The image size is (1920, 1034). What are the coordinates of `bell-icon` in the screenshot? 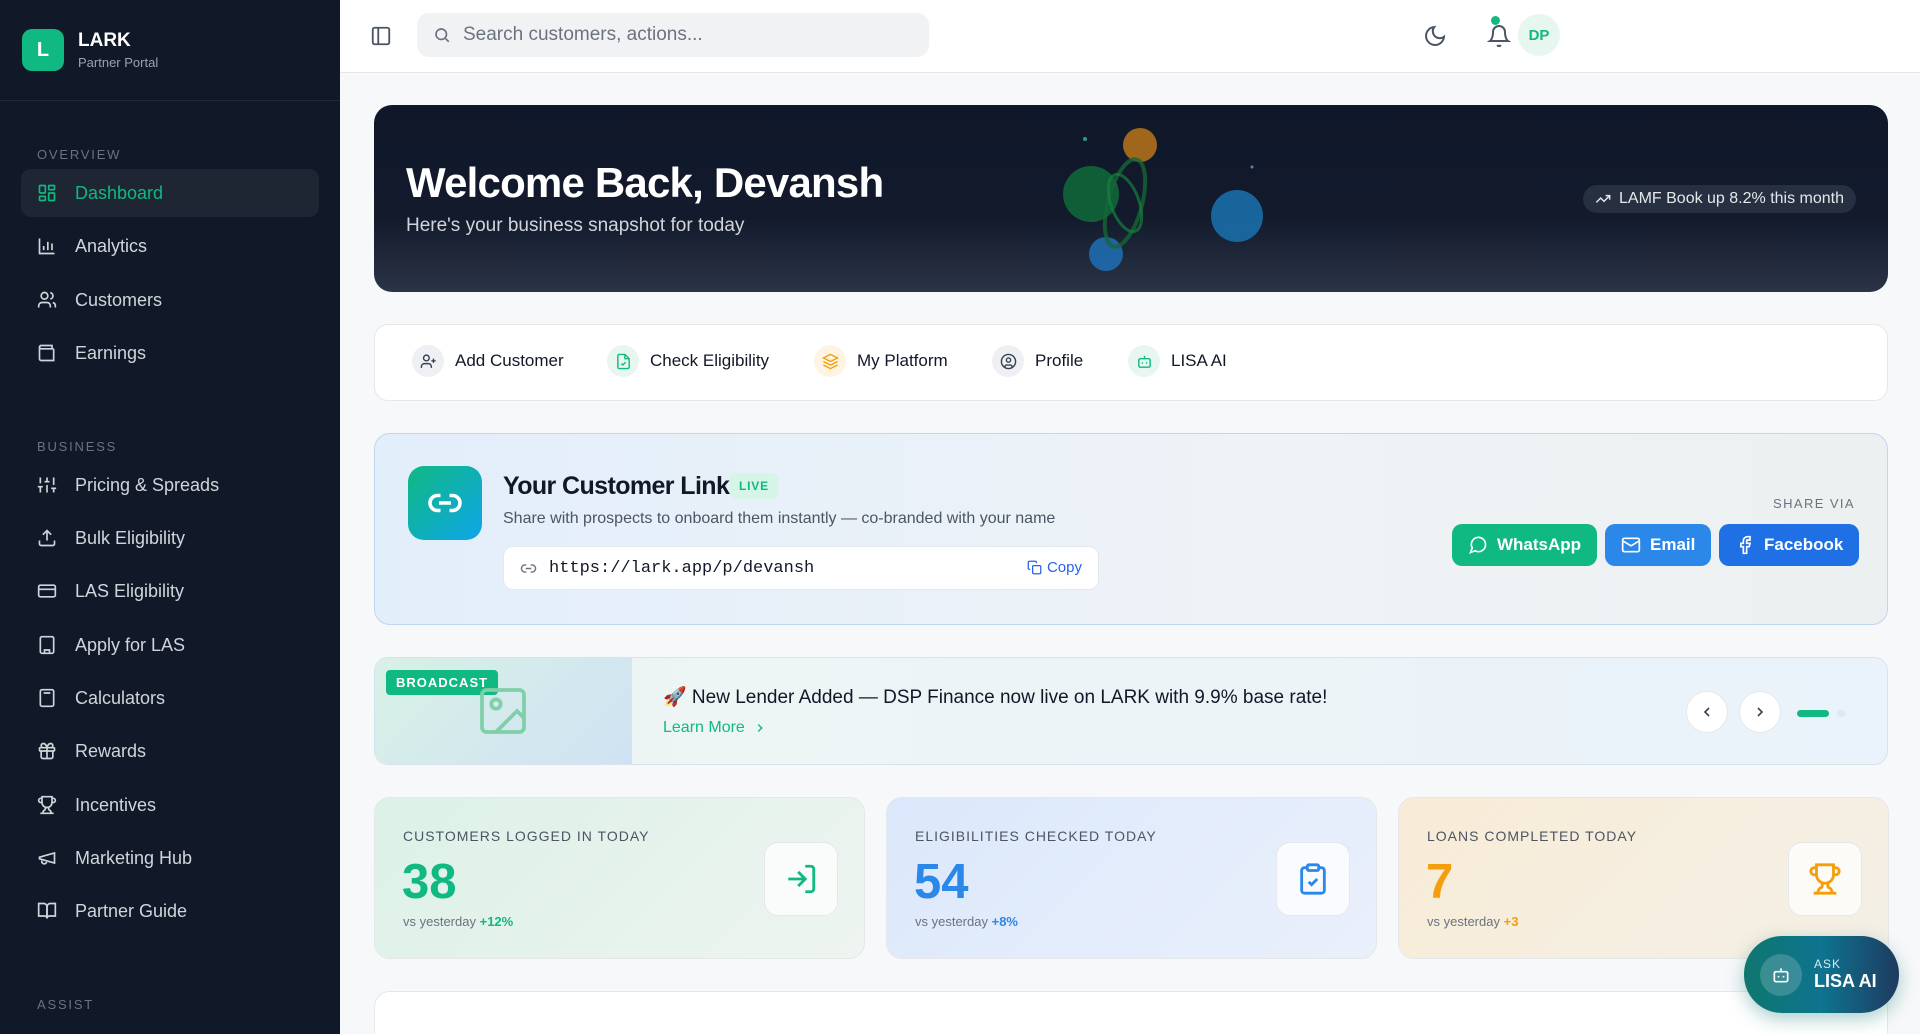 It's located at (1499, 36).